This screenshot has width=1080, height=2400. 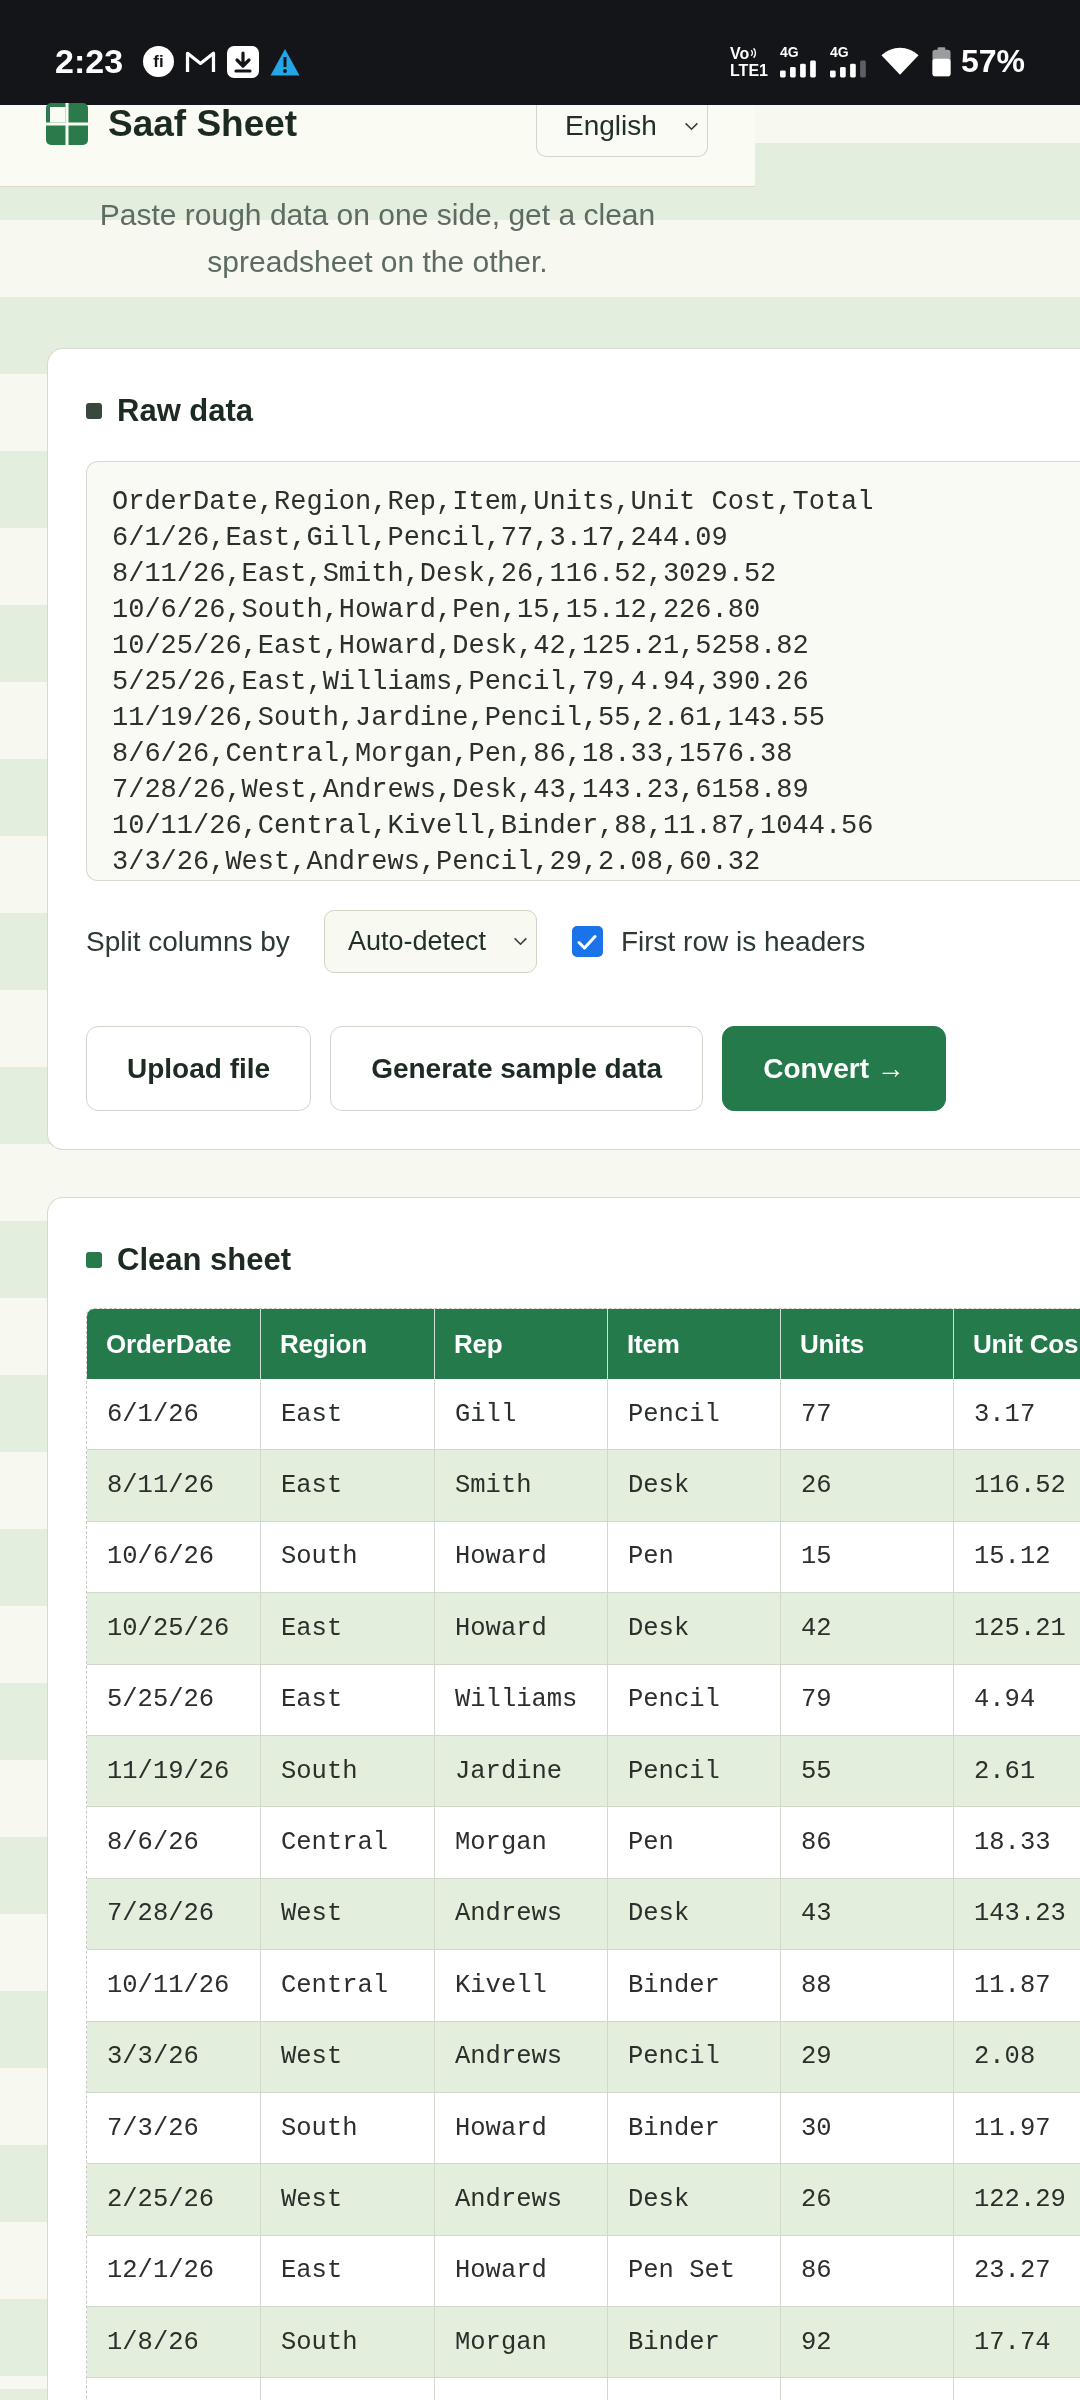 I want to click on table-cell: 2.61, so click(x=1017, y=1771).